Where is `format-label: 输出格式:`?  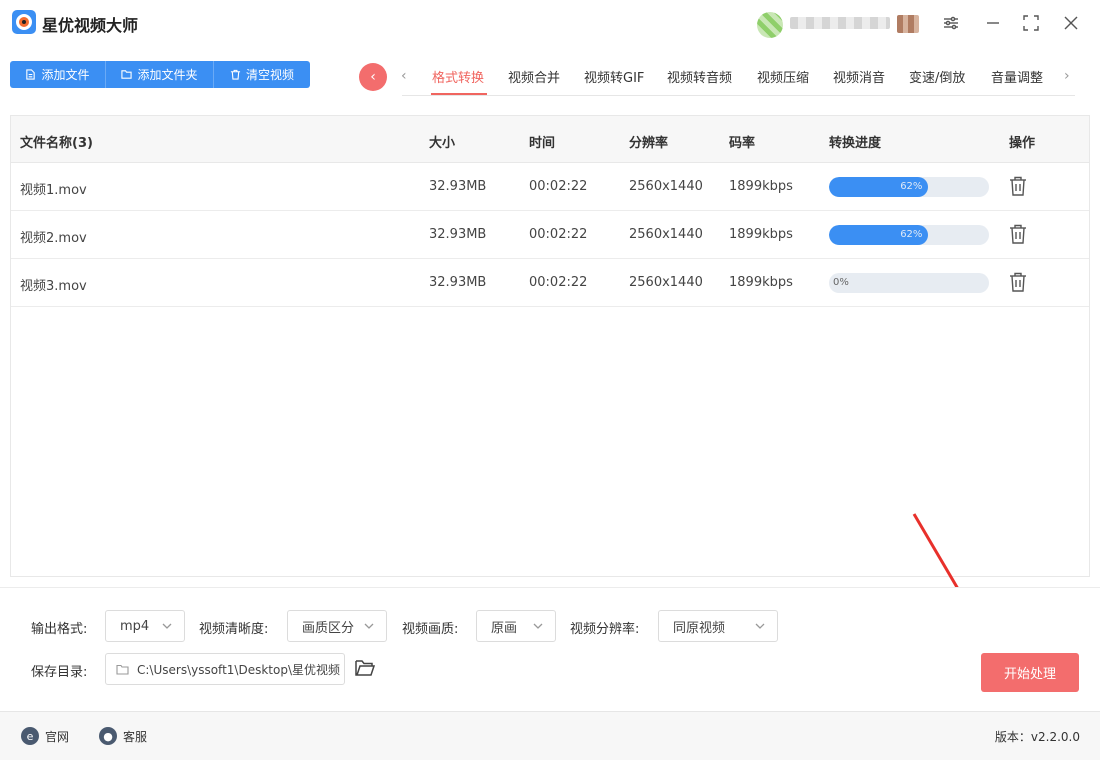 format-label: 输出格式: is located at coordinates (59, 629).